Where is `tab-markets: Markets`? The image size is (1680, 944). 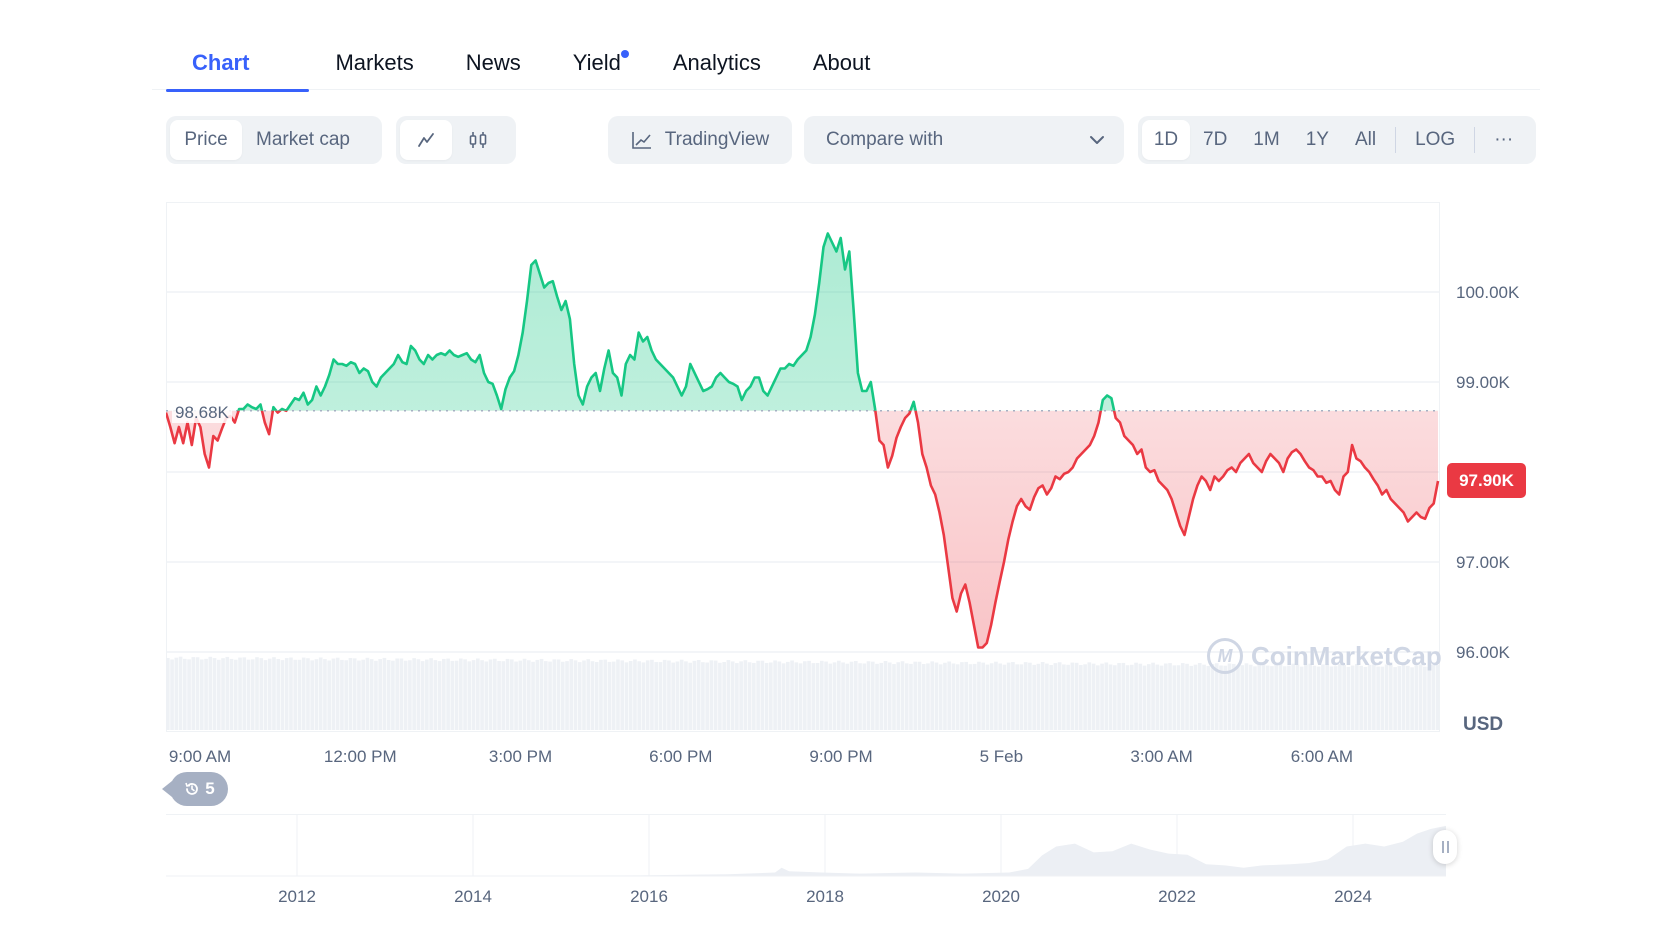 tab-markets: Markets is located at coordinates (374, 63).